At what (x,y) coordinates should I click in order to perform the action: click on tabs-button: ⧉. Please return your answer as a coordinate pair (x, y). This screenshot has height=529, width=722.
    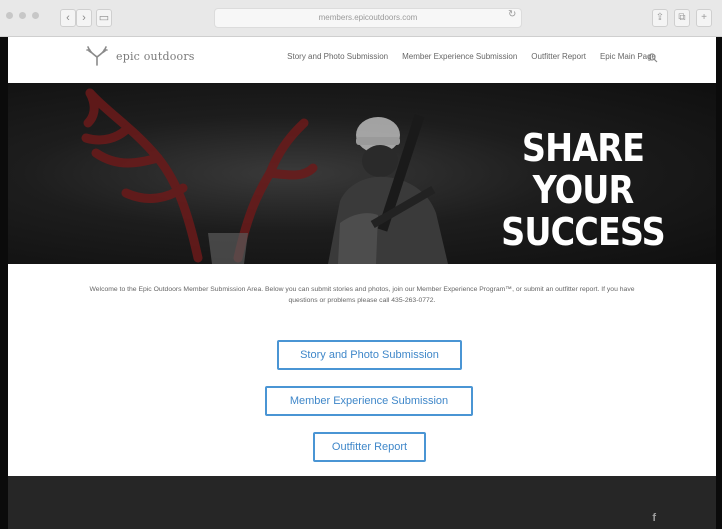
    Looking at the image, I should click on (682, 18).